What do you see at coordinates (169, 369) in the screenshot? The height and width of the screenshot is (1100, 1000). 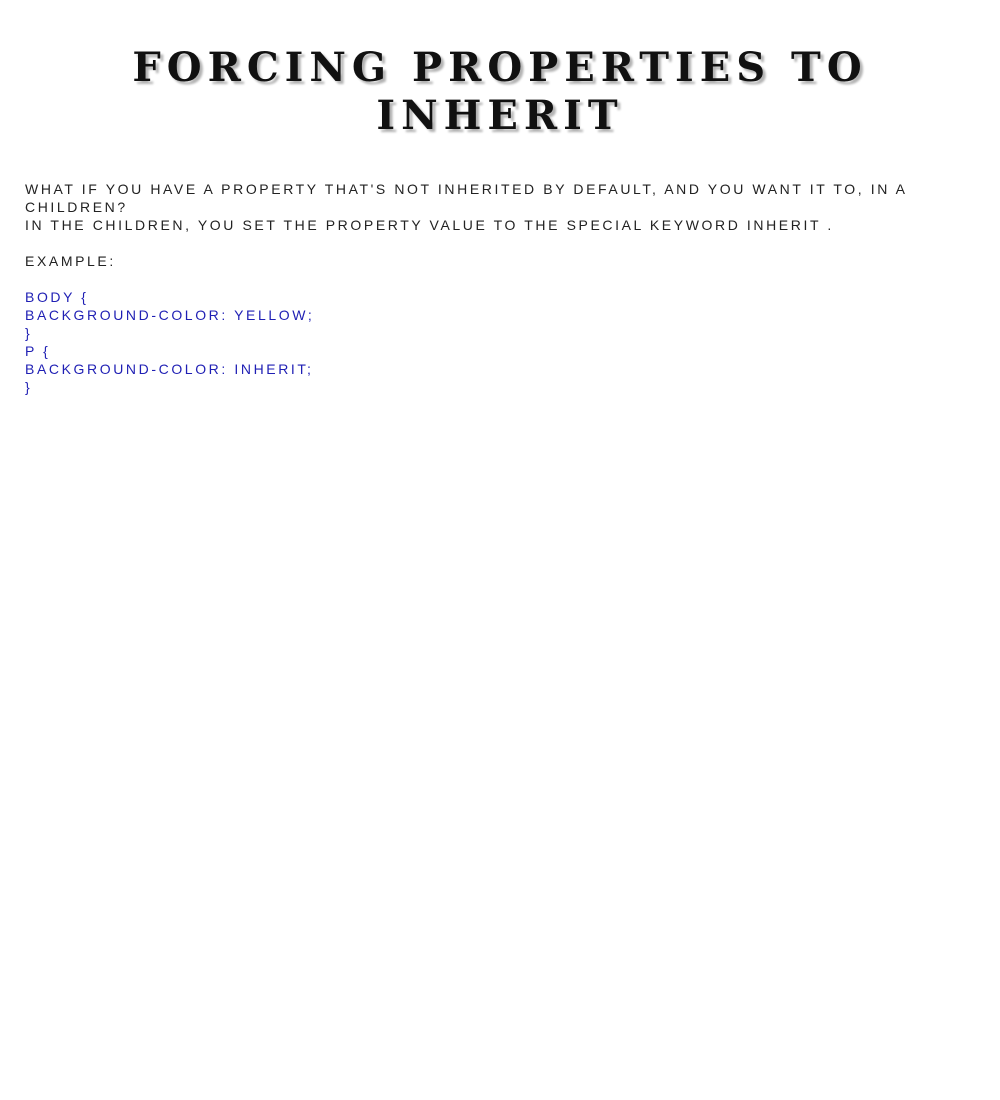 I see `code-line: background-color: inherit;` at bounding box center [169, 369].